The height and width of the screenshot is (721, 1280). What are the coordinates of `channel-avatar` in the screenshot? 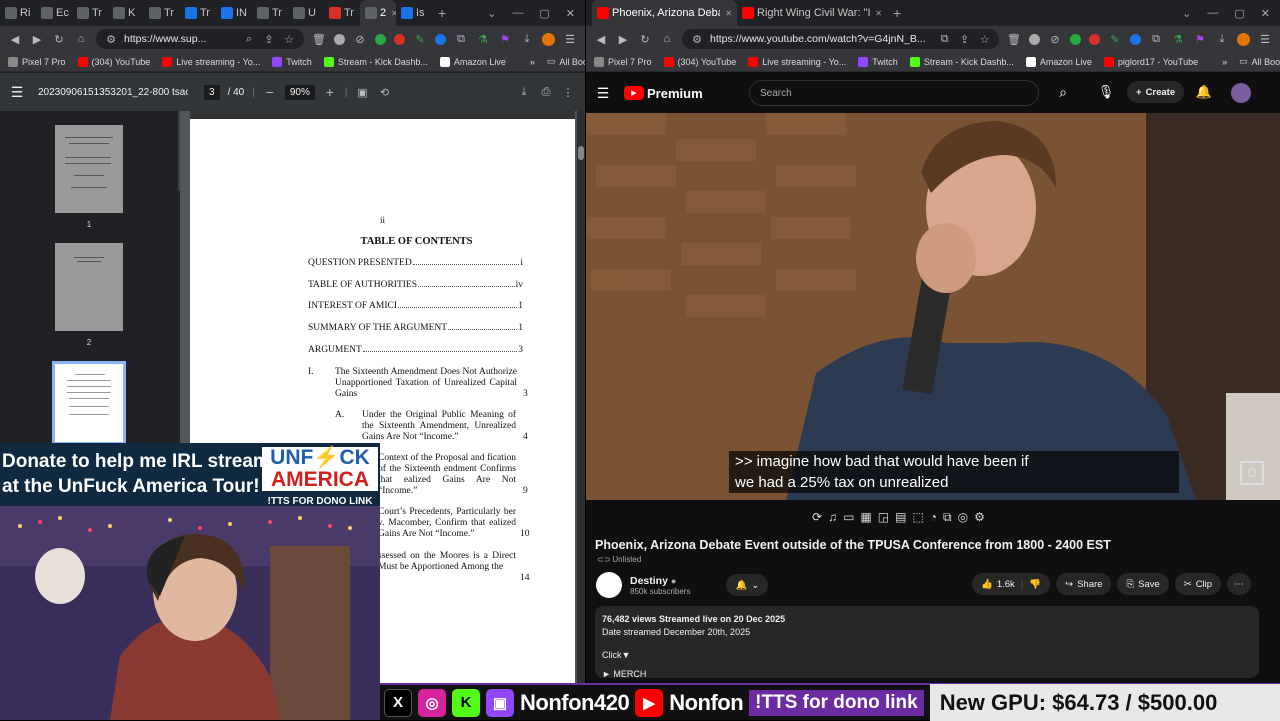 It's located at (609, 585).